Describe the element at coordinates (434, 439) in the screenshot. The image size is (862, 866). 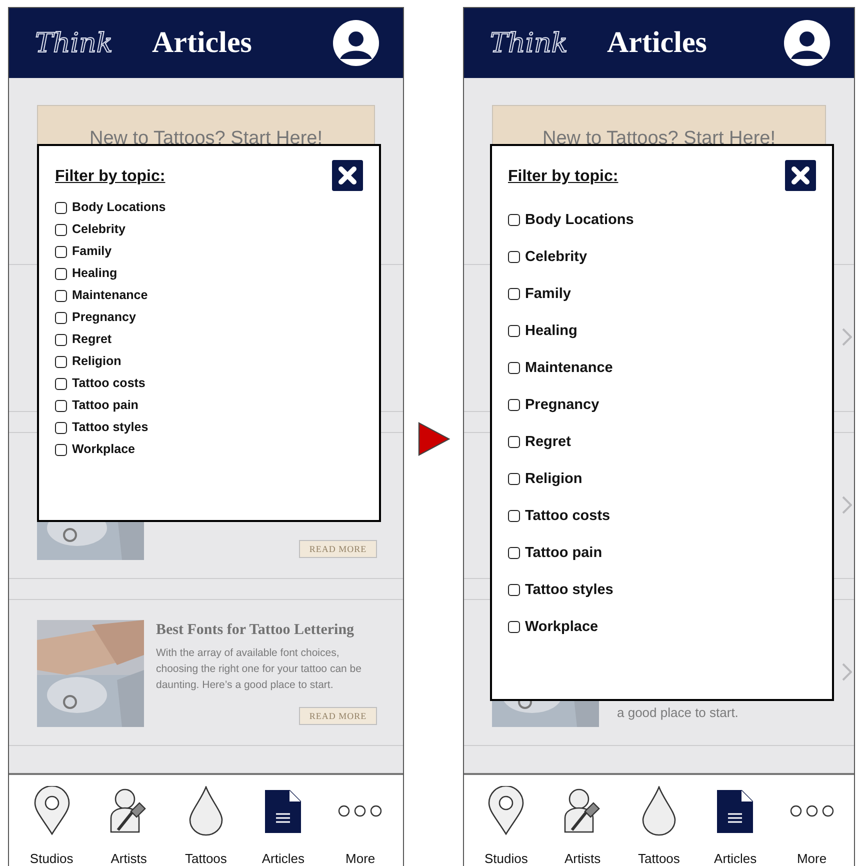
I see `next-arrow-icon` at that location.